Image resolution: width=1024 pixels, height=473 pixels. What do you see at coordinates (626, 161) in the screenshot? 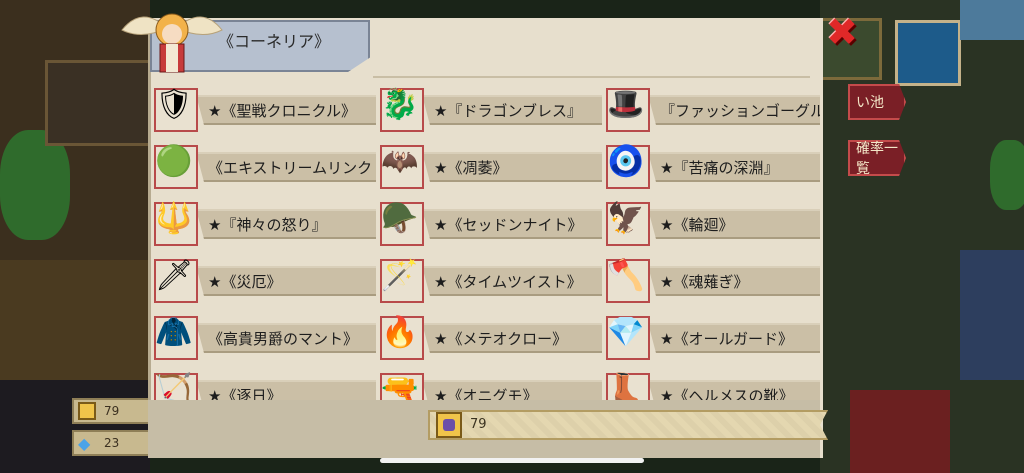
I see `amulet-icon: 🧿` at bounding box center [626, 161].